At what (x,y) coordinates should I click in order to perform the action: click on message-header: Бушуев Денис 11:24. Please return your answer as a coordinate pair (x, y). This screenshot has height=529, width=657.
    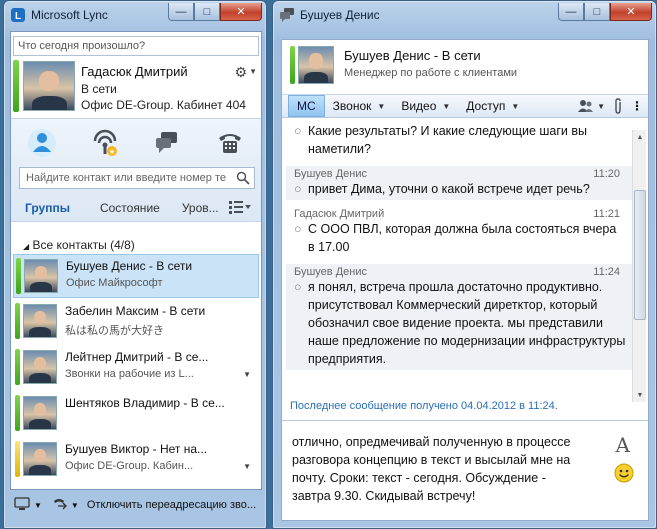
    Looking at the image, I should click on (459, 271).